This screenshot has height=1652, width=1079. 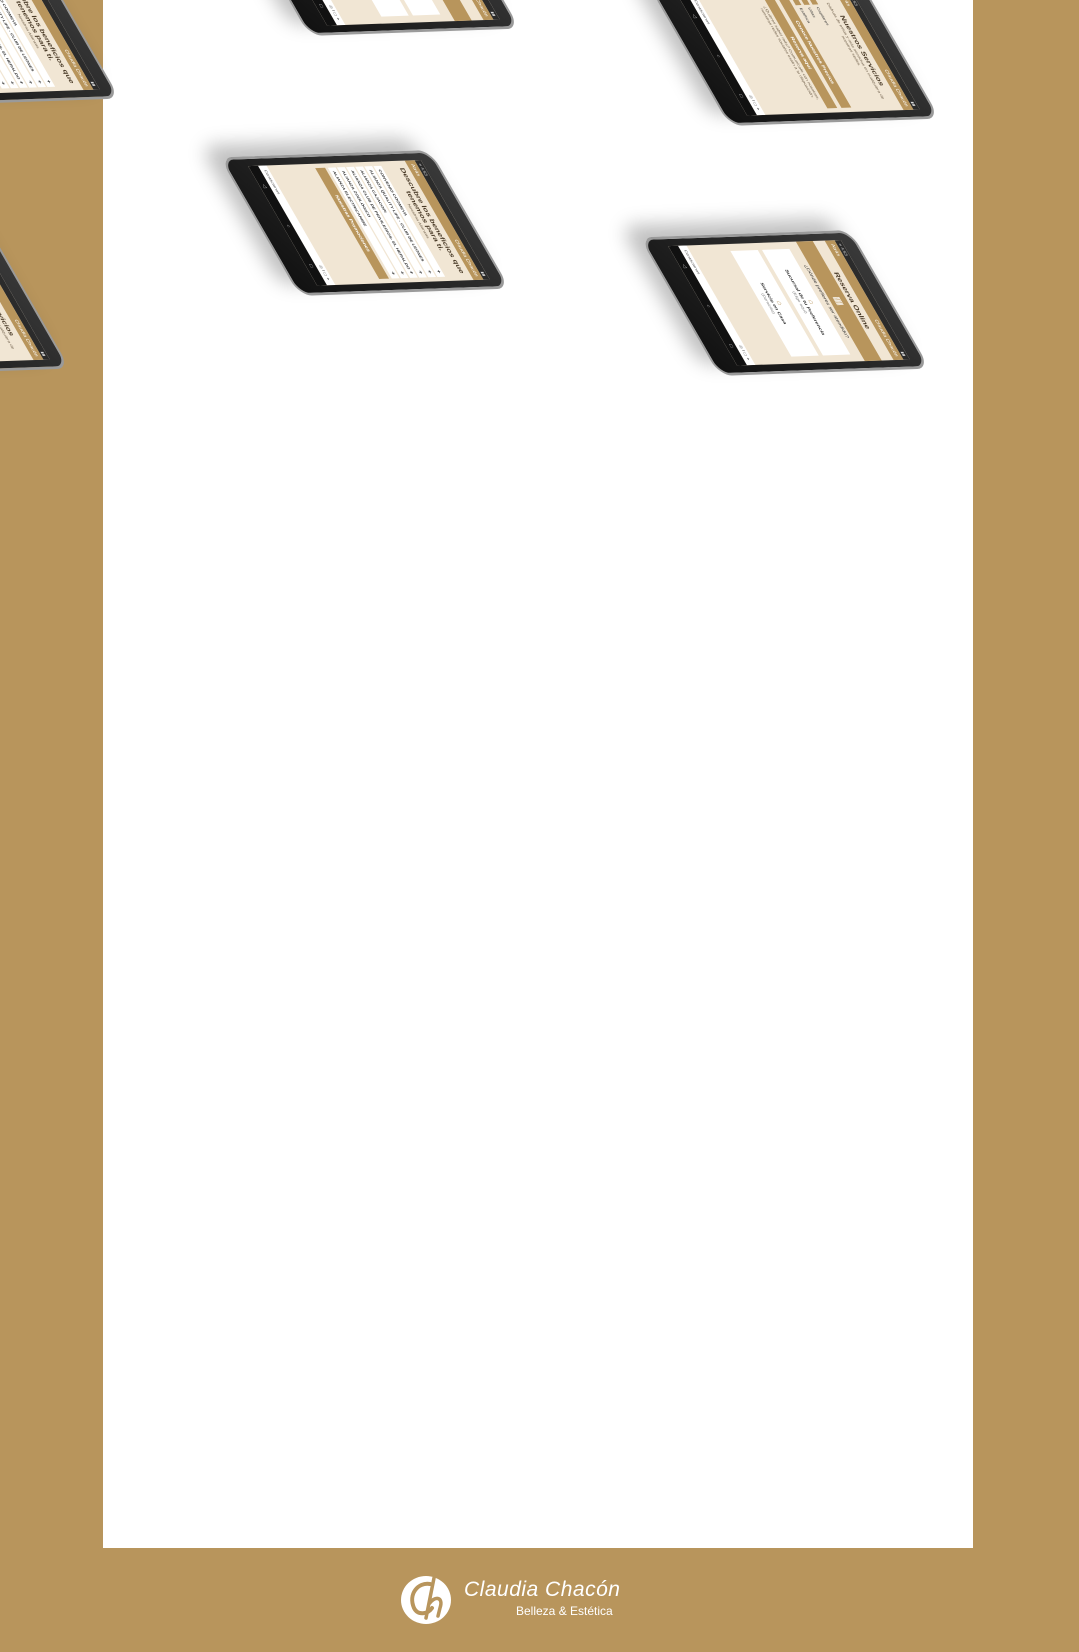 What do you see at coordinates (542, 1589) in the screenshot?
I see `brand-name: Claudia Chacón` at bounding box center [542, 1589].